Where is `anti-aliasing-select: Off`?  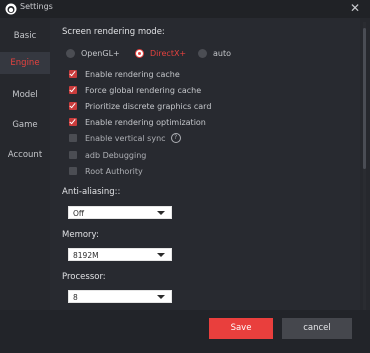
anti-aliasing-select: Off is located at coordinates (120, 212).